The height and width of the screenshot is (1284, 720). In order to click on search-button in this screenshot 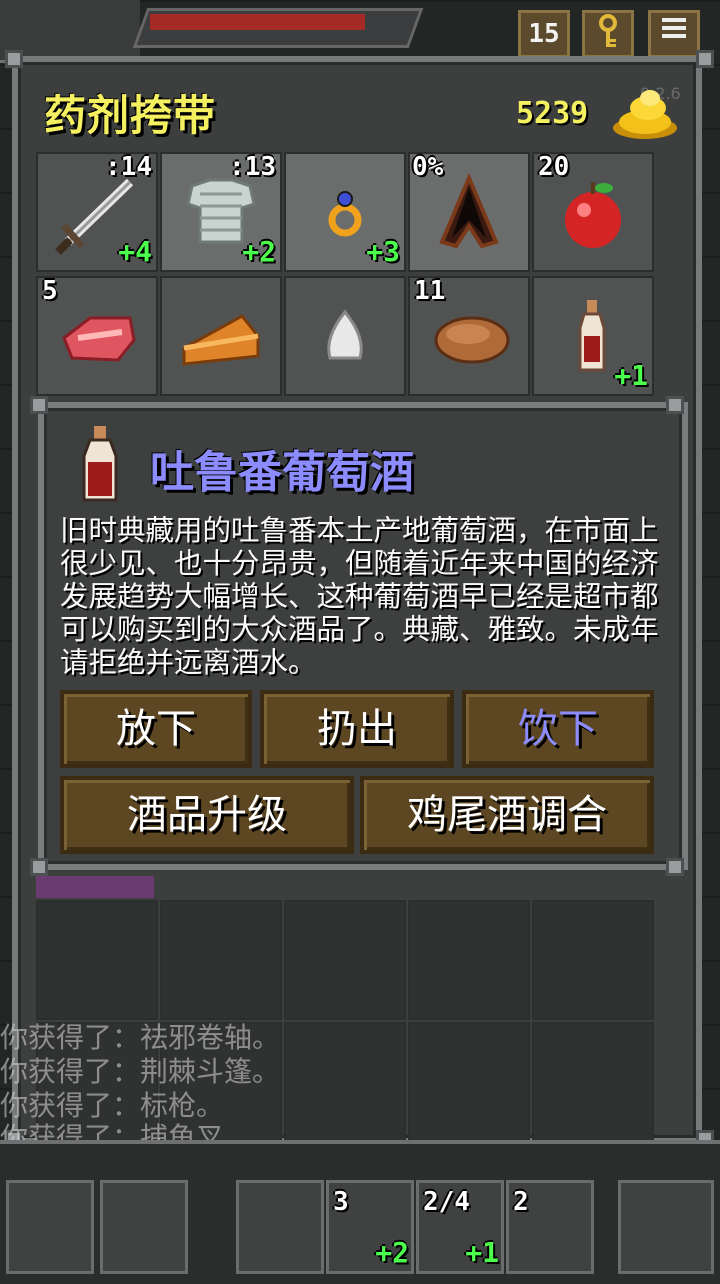, I will do `click(144, 1227)`.